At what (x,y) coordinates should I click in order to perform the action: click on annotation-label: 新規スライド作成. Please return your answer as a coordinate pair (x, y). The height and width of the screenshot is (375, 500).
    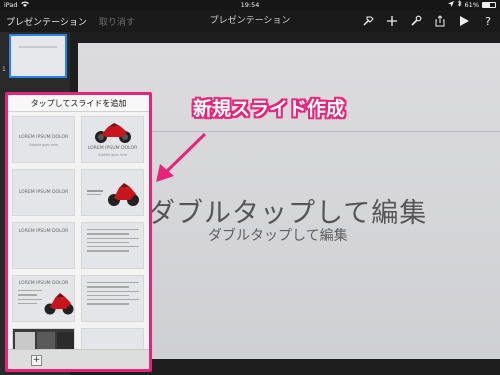
    Looking at the image, I should click on (269, 109).